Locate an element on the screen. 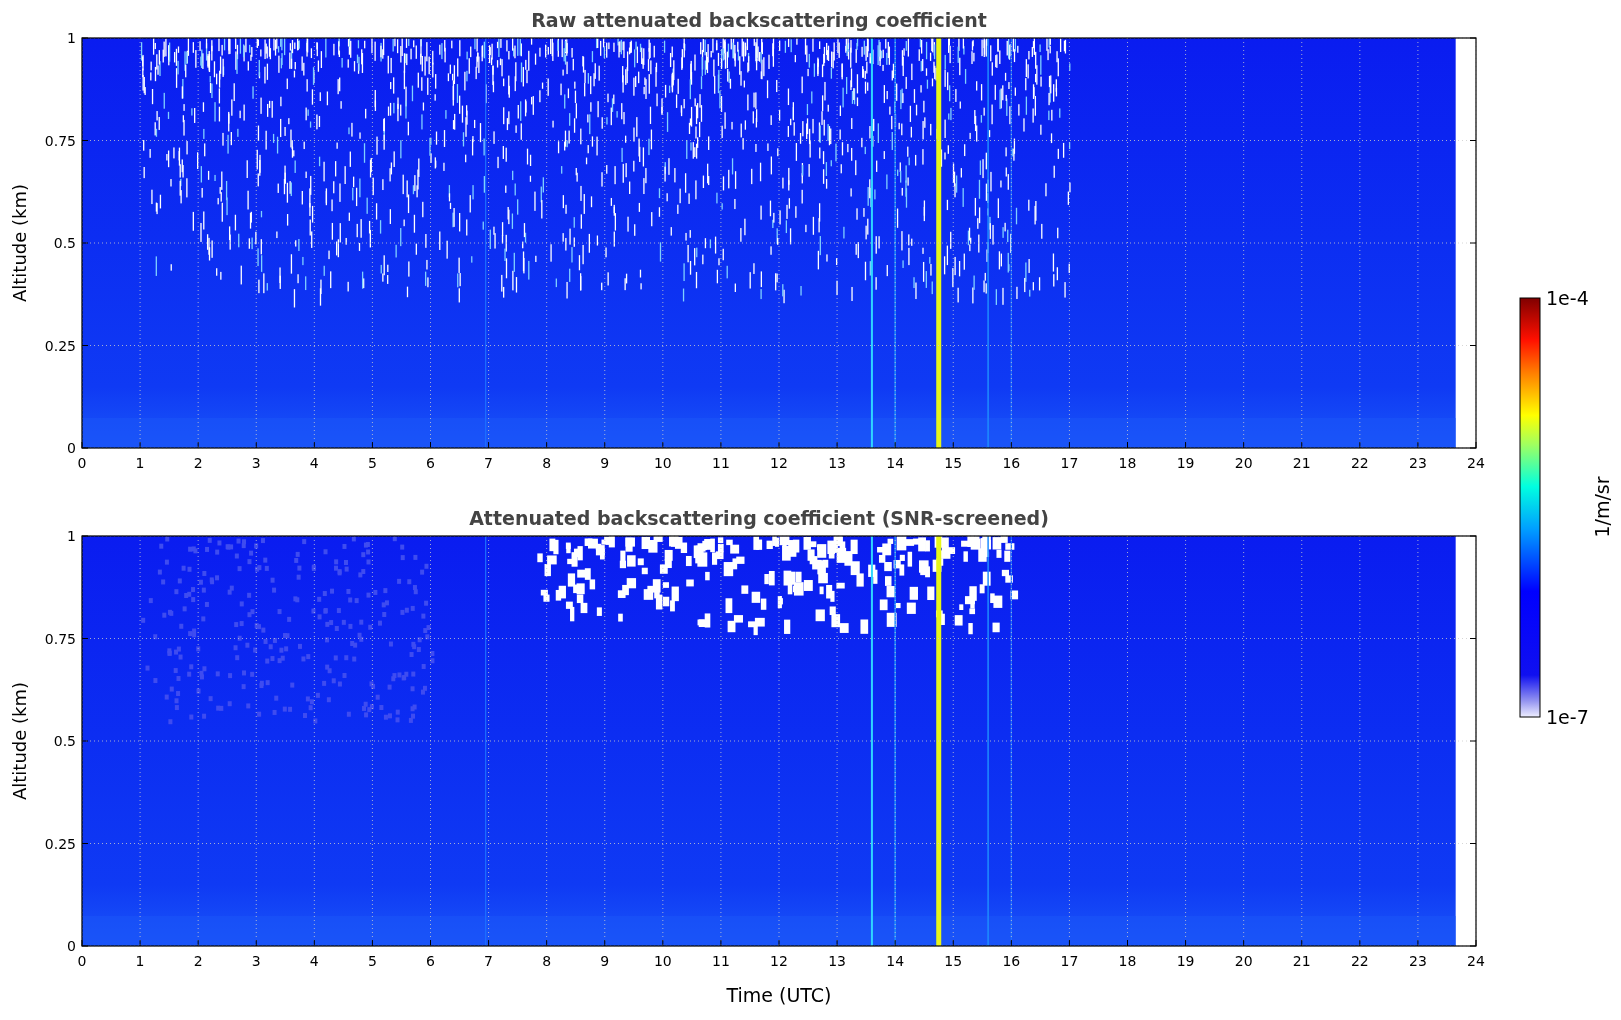  axis-label: Time (UTC) is located at coordinates (779, 995).